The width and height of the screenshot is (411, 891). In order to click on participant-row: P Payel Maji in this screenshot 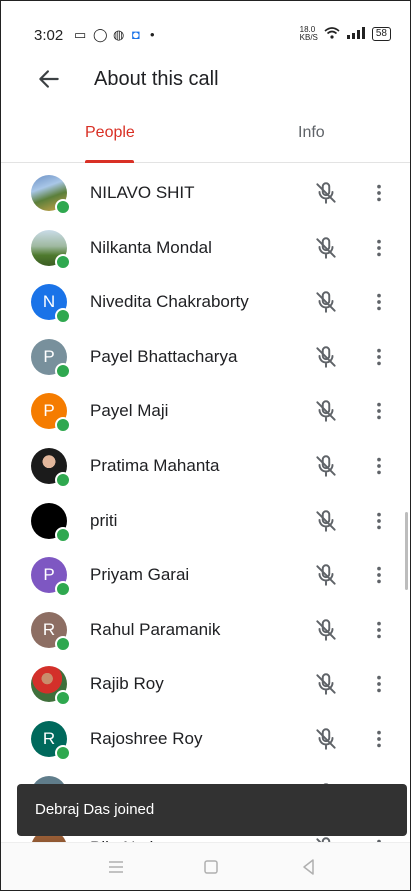, I will do `click(205, 411)`.